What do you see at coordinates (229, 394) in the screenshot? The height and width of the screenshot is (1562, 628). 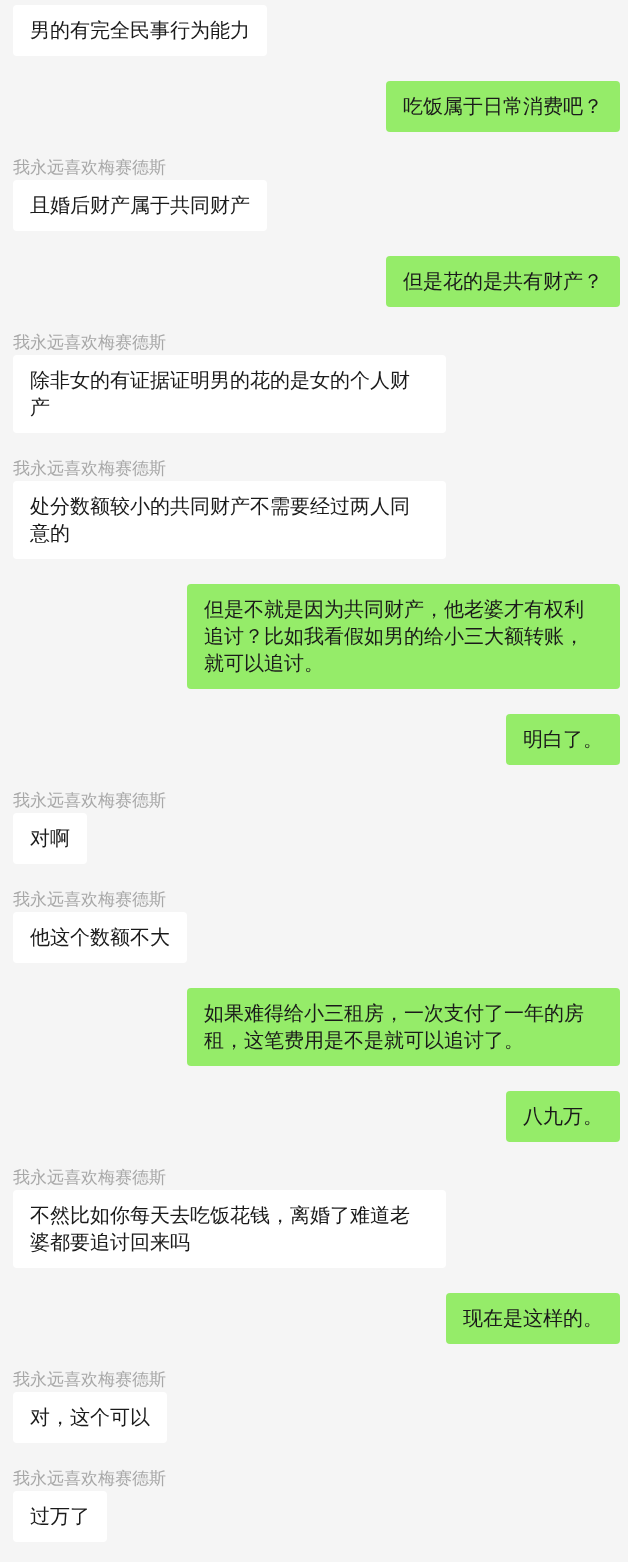 I see `message-bubble: 除非女的有证据证明男的花的是女的个人财产` at bounding box center [229, 394].